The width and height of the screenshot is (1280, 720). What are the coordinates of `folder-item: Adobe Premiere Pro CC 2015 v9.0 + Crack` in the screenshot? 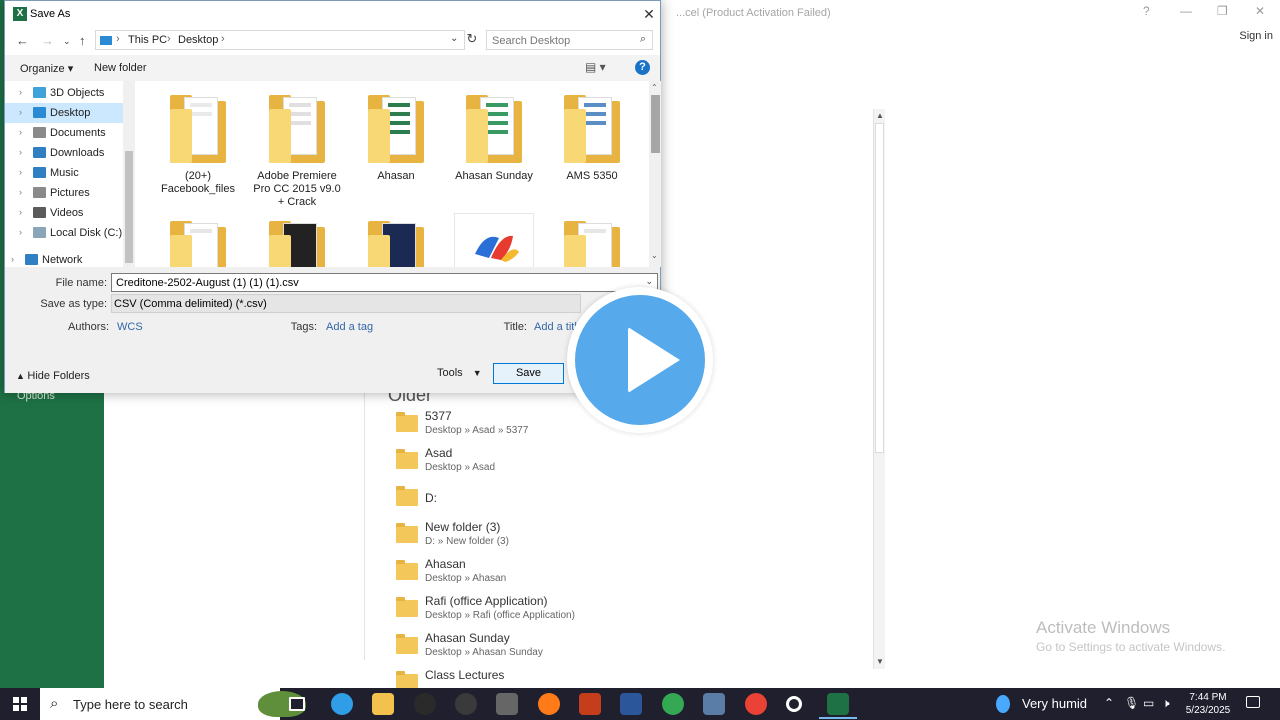 It's located at (297, 152).